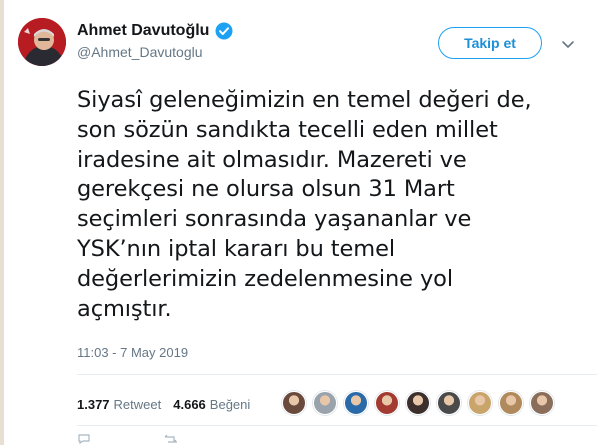  Describe the element at coordinates (138, 404) in the screenshot. I see `retweet-label: Retweet` at that location.